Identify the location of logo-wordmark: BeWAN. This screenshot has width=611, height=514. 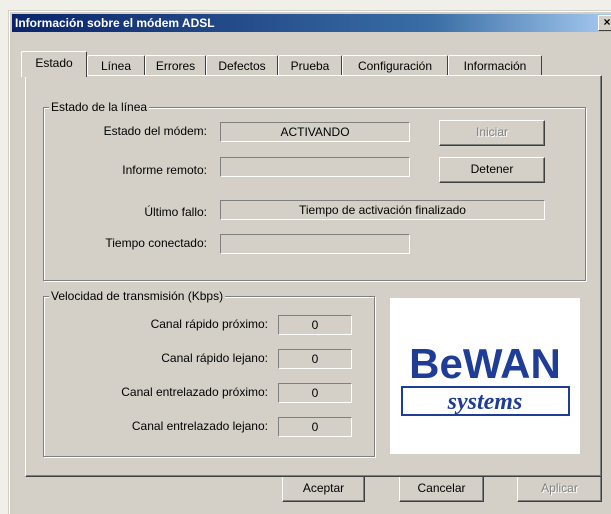
(485, 363).